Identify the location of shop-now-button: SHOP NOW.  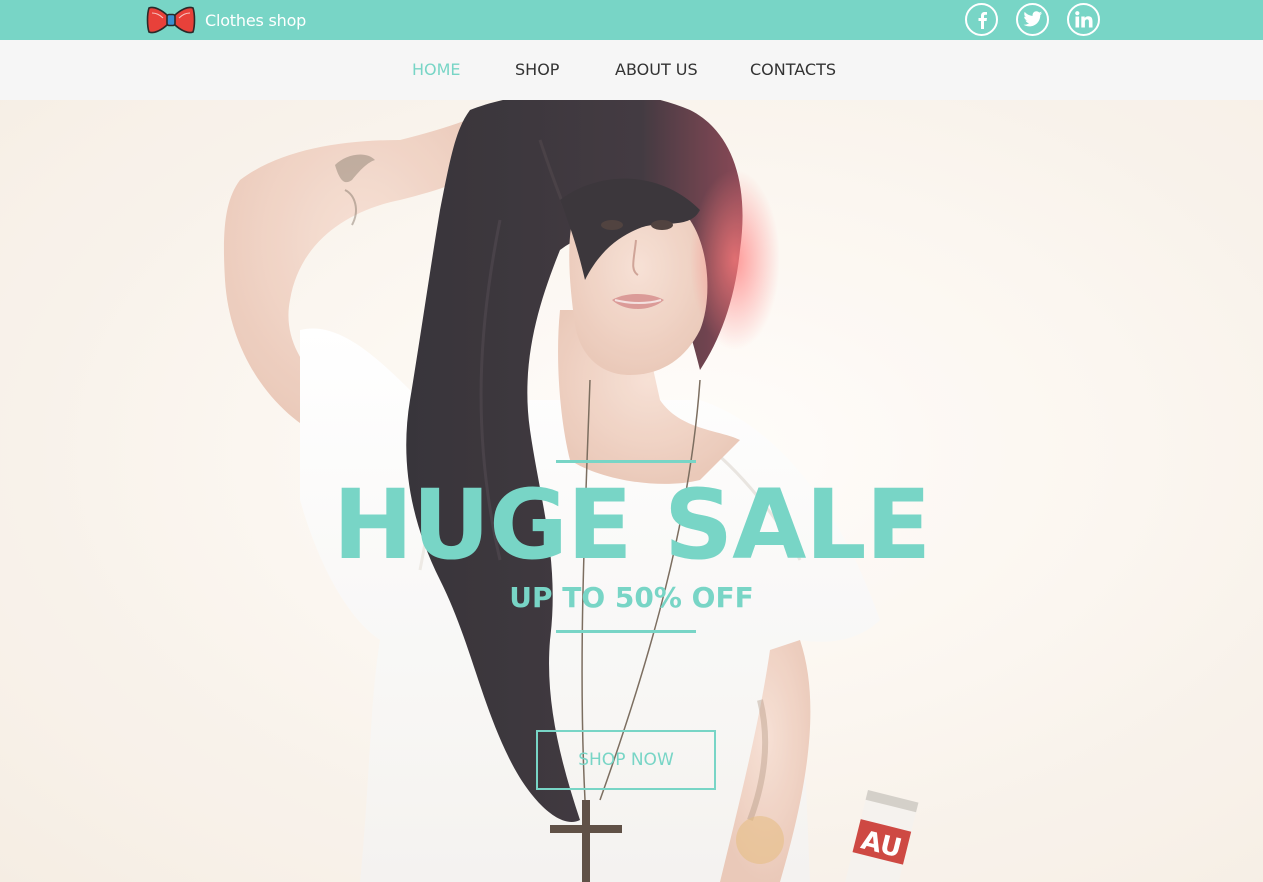
(626, 760).